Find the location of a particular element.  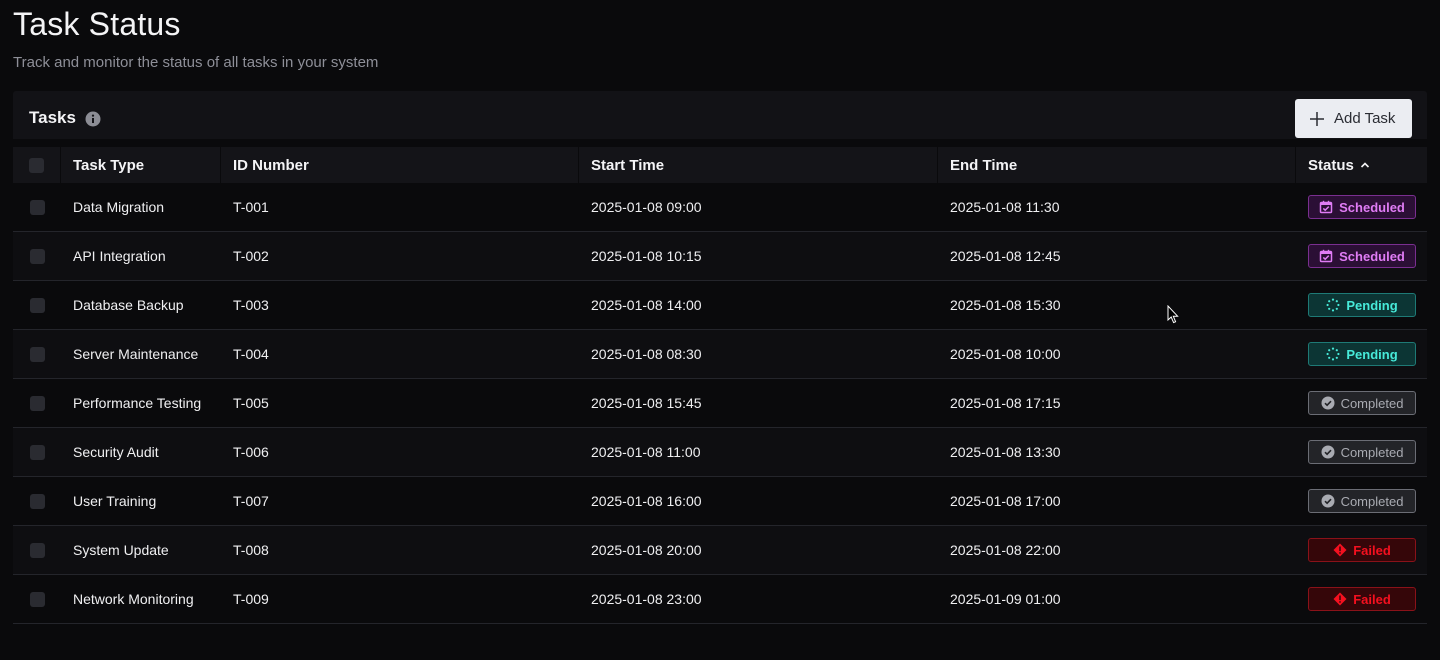

task-type-cell: Server Maintenance is located at coordinates (136, 354).